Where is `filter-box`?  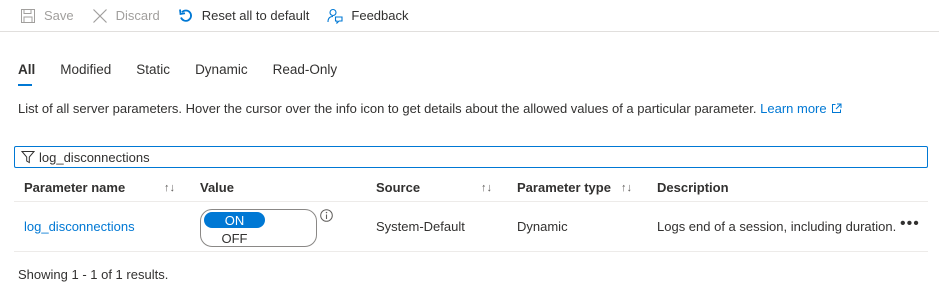 filter-box is located at coordinates (471, 157).